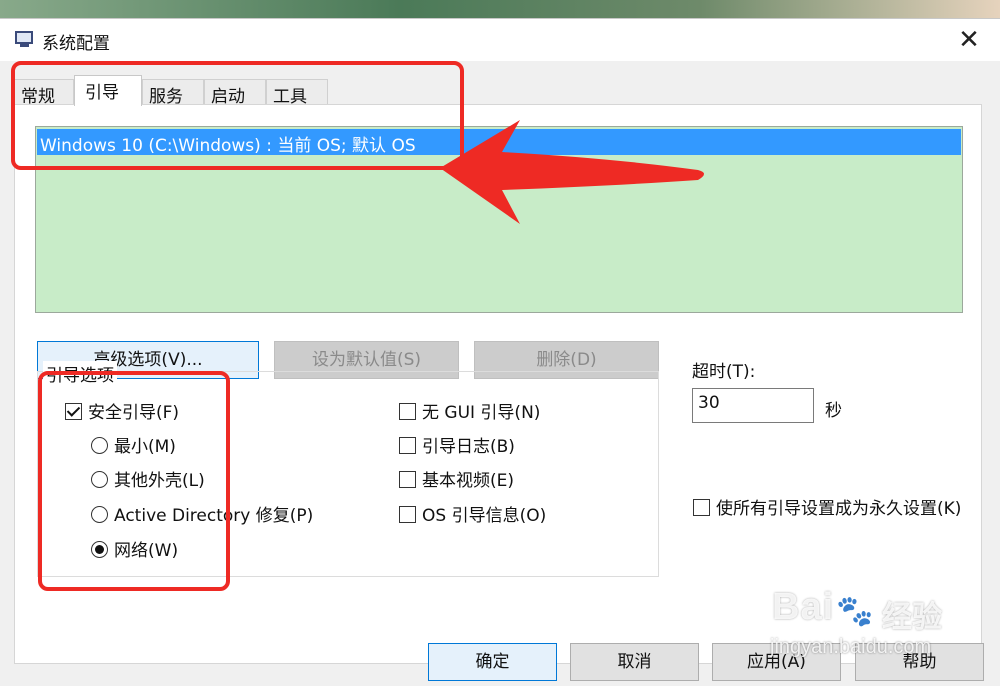 The height and width of the screenshot is (686, 1000). I want to click on window-title: 系统配置, so click(76, 44).